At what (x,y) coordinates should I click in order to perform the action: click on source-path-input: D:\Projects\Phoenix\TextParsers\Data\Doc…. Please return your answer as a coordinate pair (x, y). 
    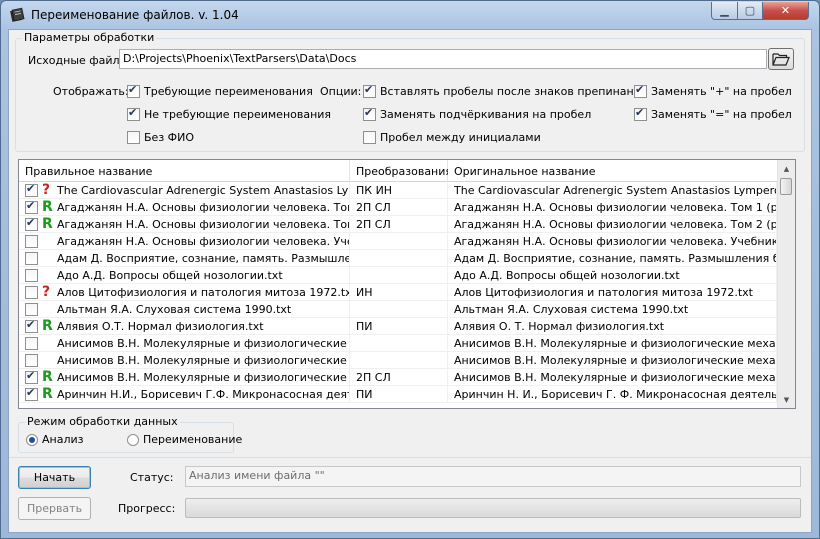
    Looking at the image, I should click on (443, 59).